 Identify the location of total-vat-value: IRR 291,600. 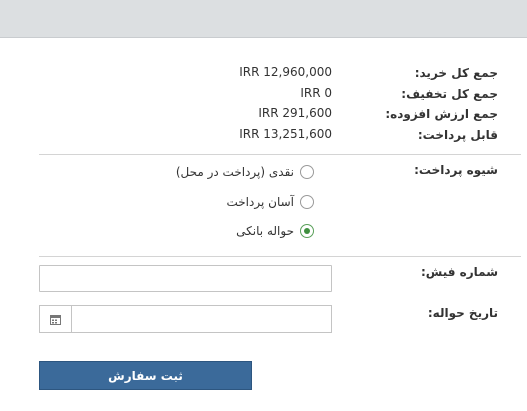
(295, 113).